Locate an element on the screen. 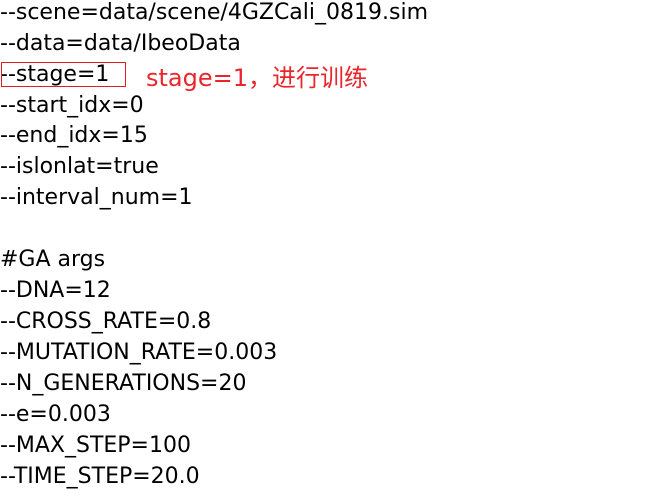  config-line-max-step: --MAX_STEP=100 is located at coordinates (95, 445).